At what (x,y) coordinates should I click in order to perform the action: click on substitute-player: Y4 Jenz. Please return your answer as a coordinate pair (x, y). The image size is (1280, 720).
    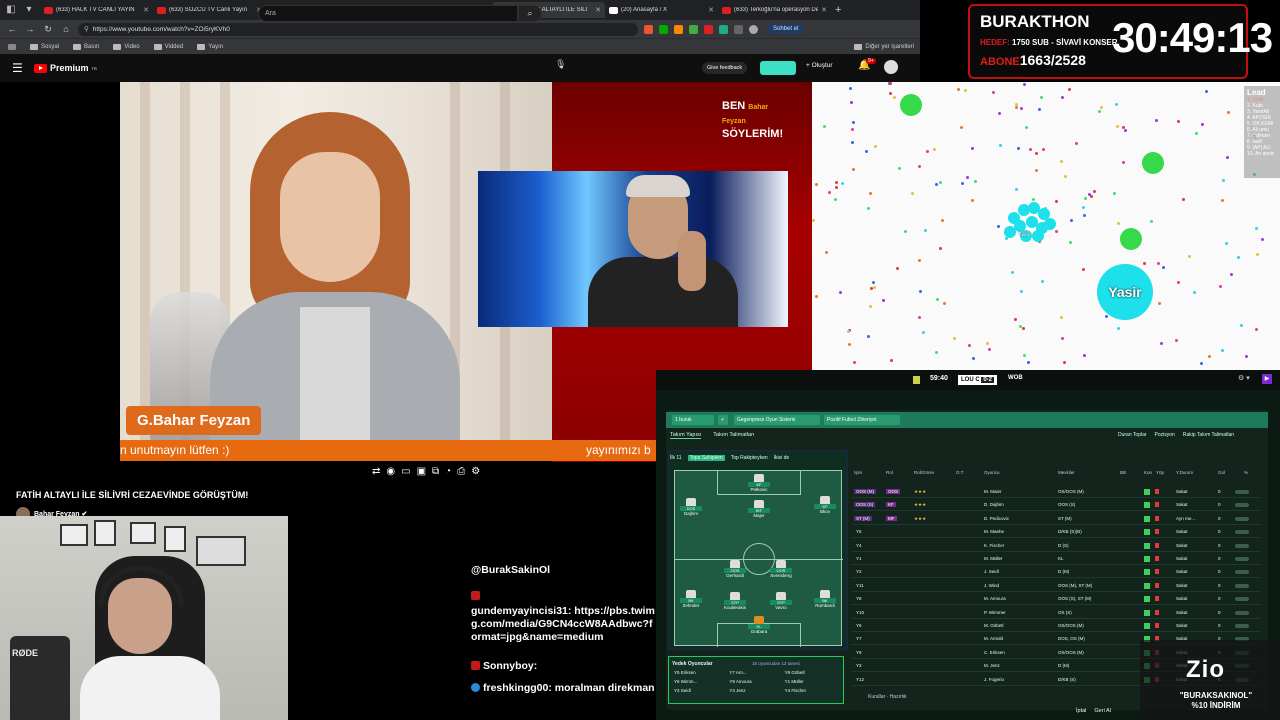
    Looking at the image, I should click on (756, 690).